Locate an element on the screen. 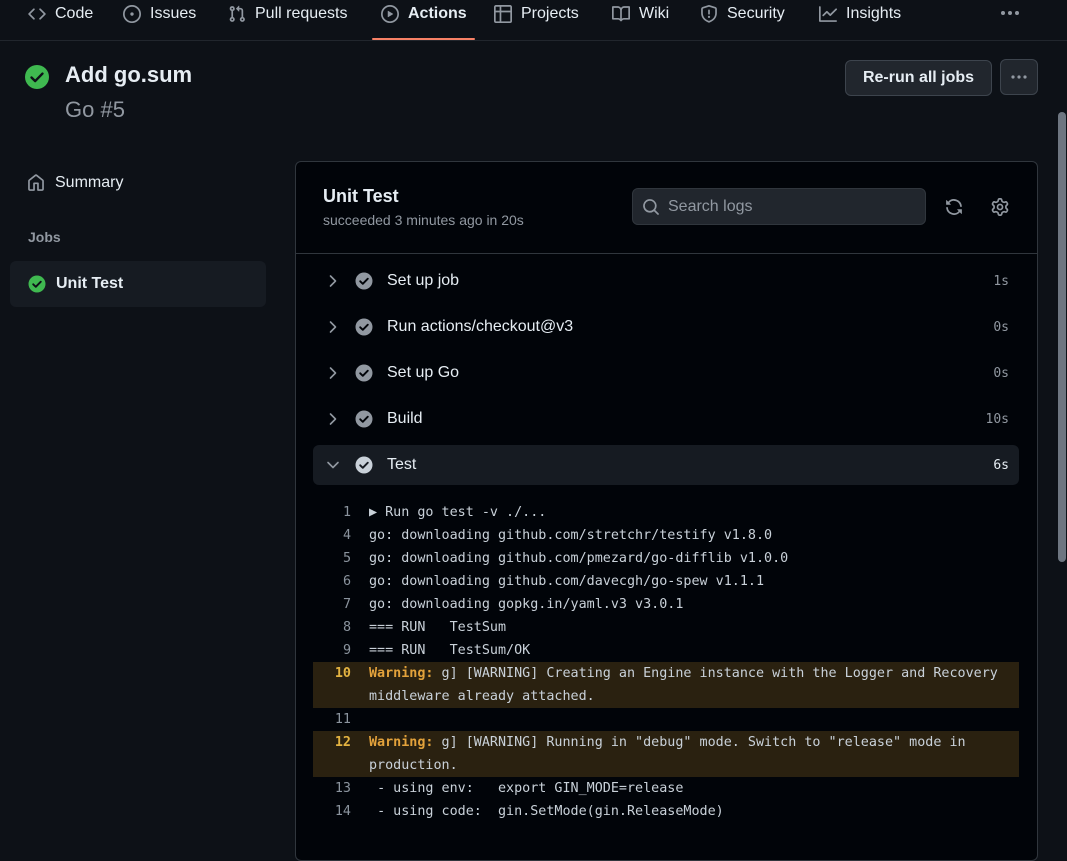  tab-pull-requests-label: Pull requests is located at coordinates (301, 13).